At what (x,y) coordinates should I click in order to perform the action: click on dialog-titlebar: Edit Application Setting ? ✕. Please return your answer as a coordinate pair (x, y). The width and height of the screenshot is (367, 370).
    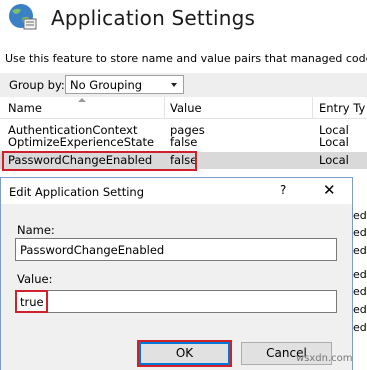
    Looking at the image, I should click on (176, 191).